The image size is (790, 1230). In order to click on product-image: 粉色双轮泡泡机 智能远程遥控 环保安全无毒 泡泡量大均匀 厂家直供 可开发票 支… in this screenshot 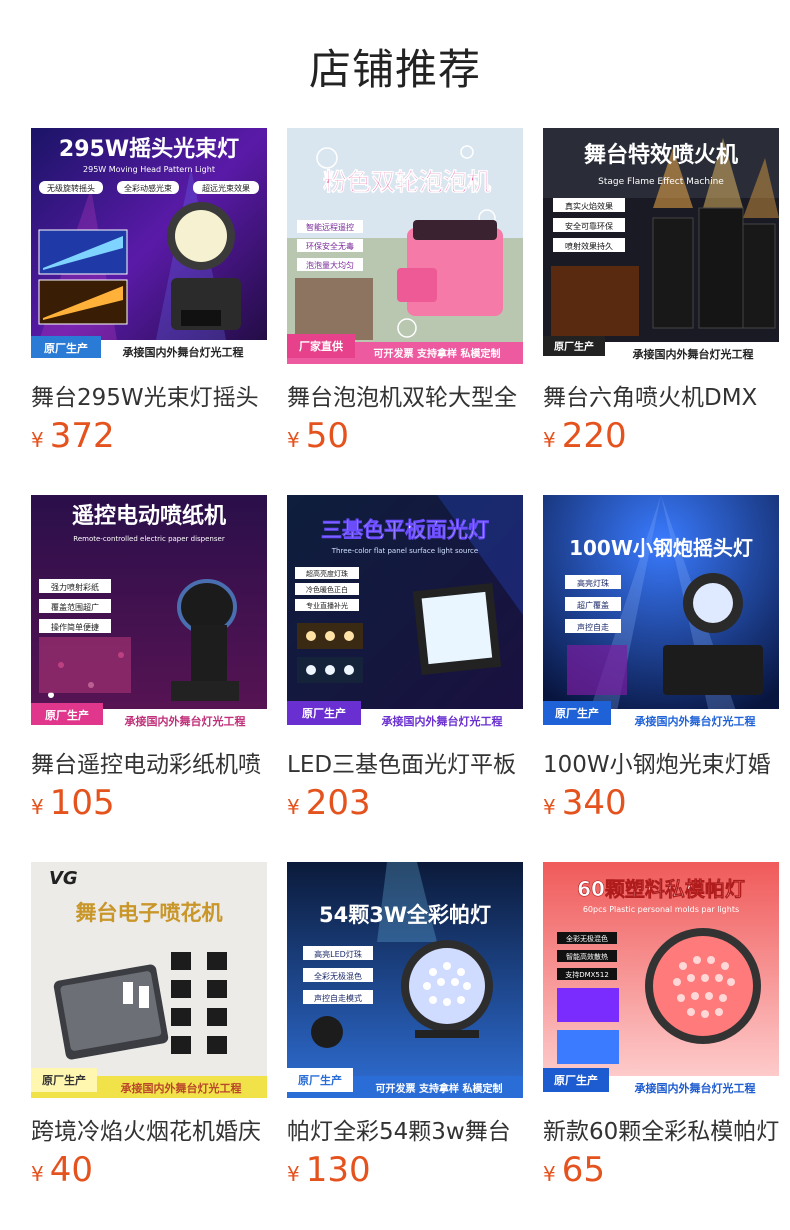, I will do `click(405, 246)`.